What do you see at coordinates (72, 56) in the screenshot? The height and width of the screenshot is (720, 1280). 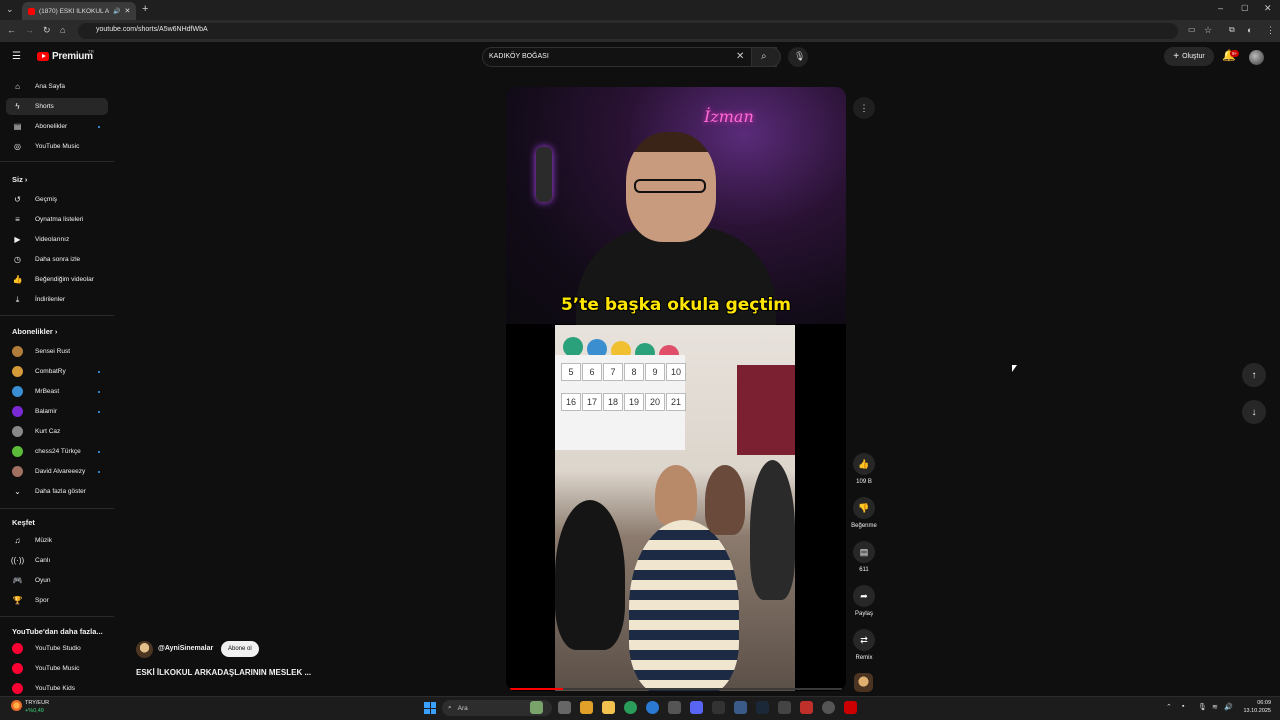 I see `youtube-premium-logo: Premium` at bounding box center [72, 56].